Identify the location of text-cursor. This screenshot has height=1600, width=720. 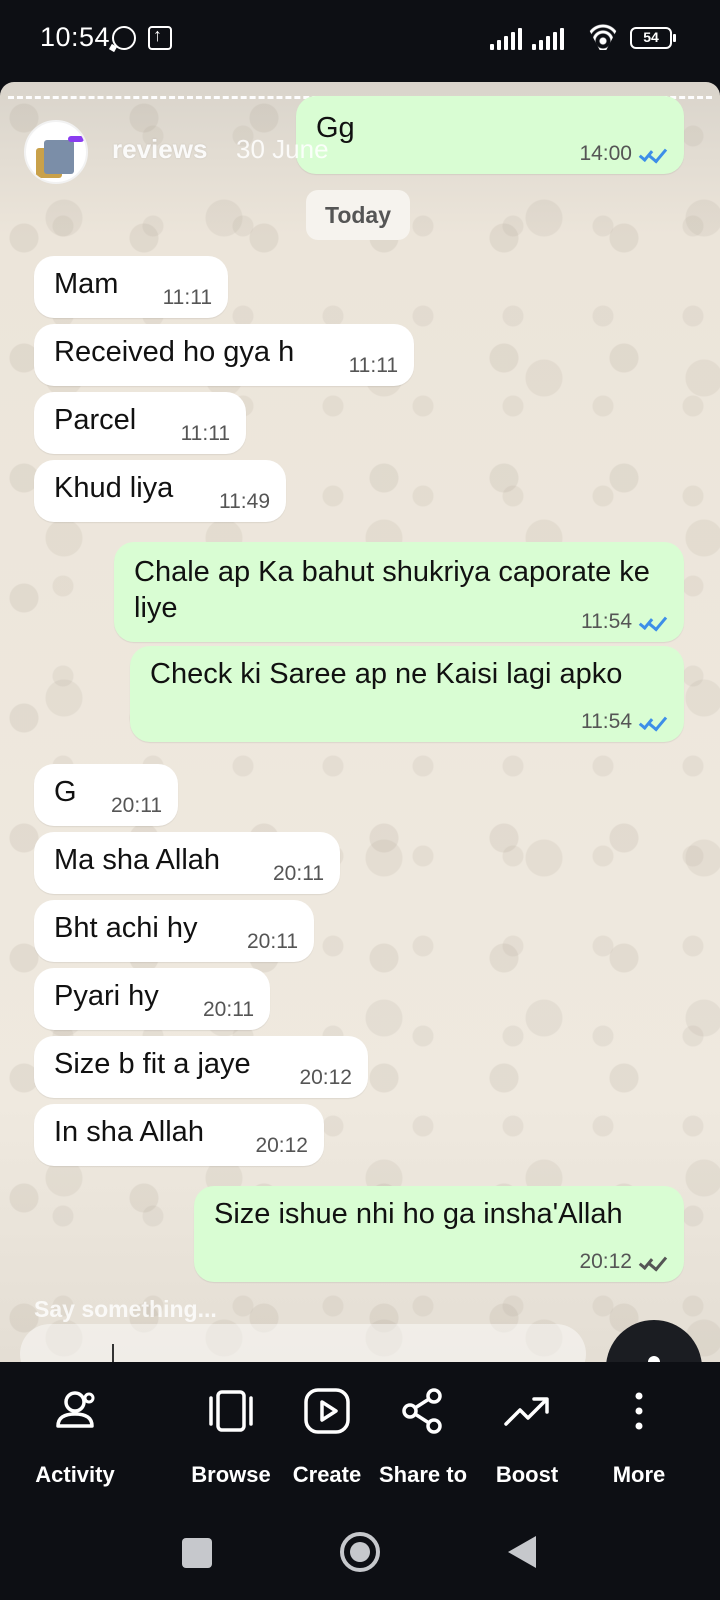
(113, 1353).